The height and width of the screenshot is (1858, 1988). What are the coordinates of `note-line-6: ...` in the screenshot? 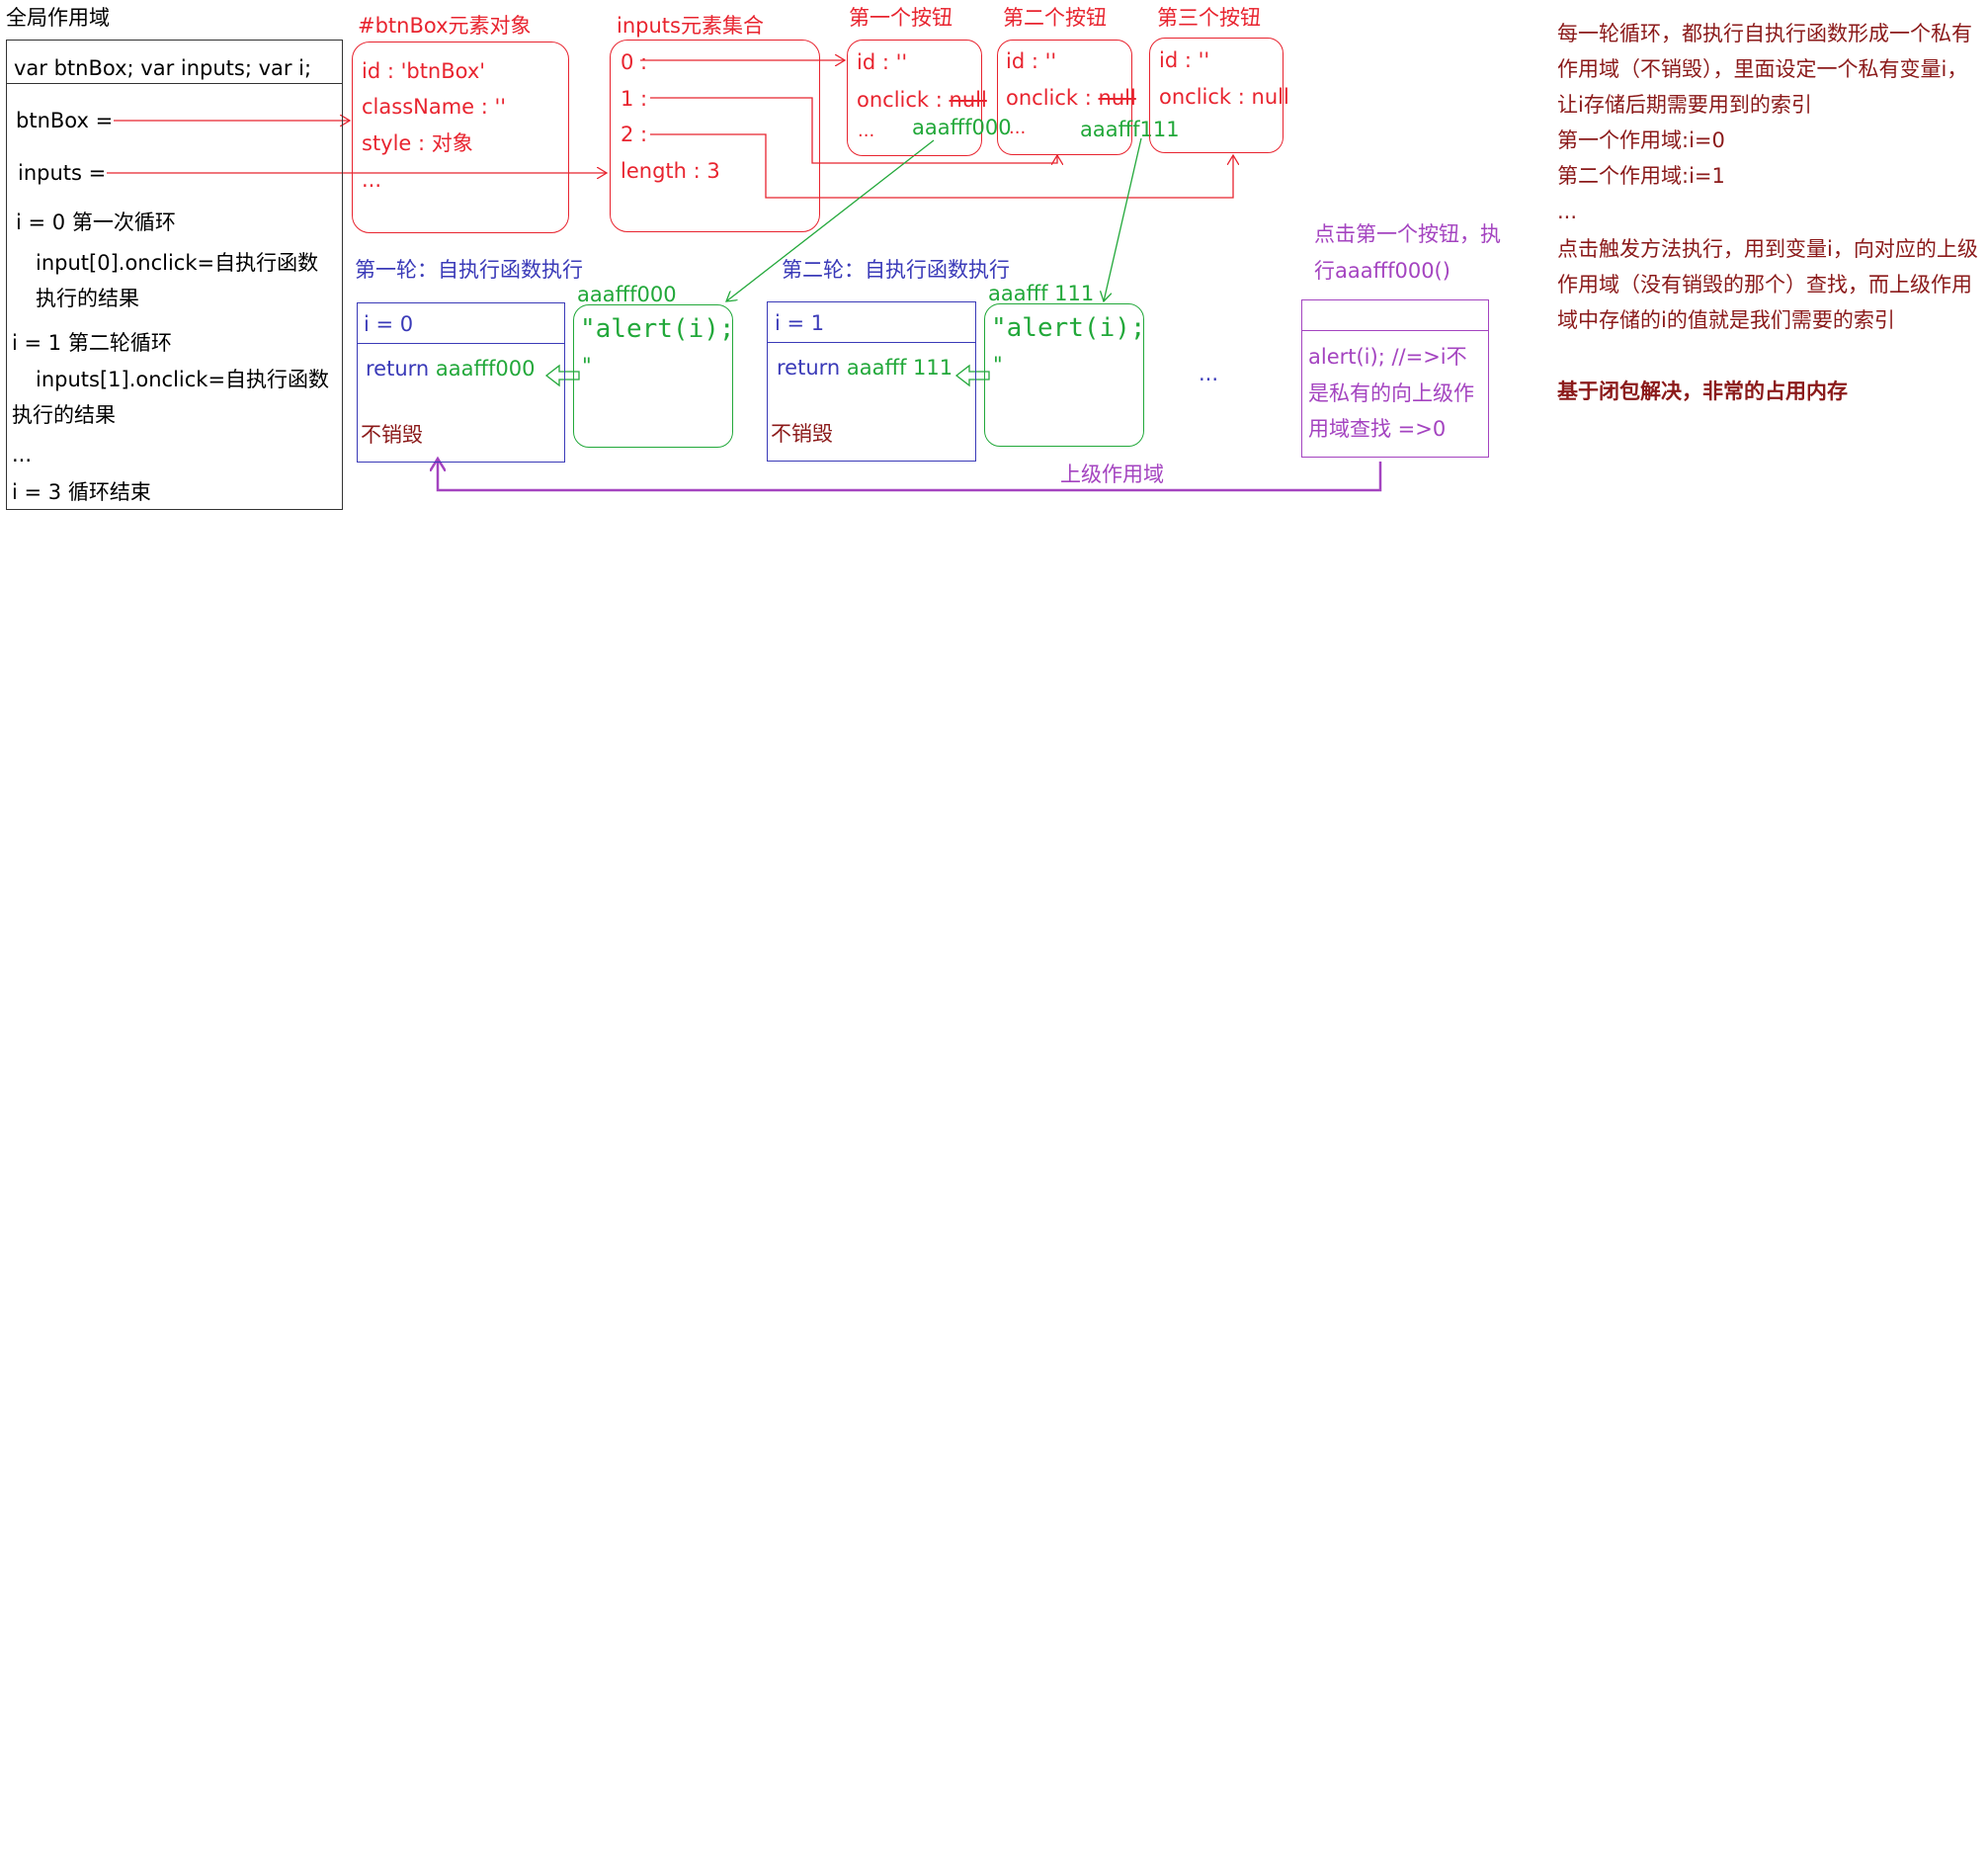 It's located at (1567, 211).